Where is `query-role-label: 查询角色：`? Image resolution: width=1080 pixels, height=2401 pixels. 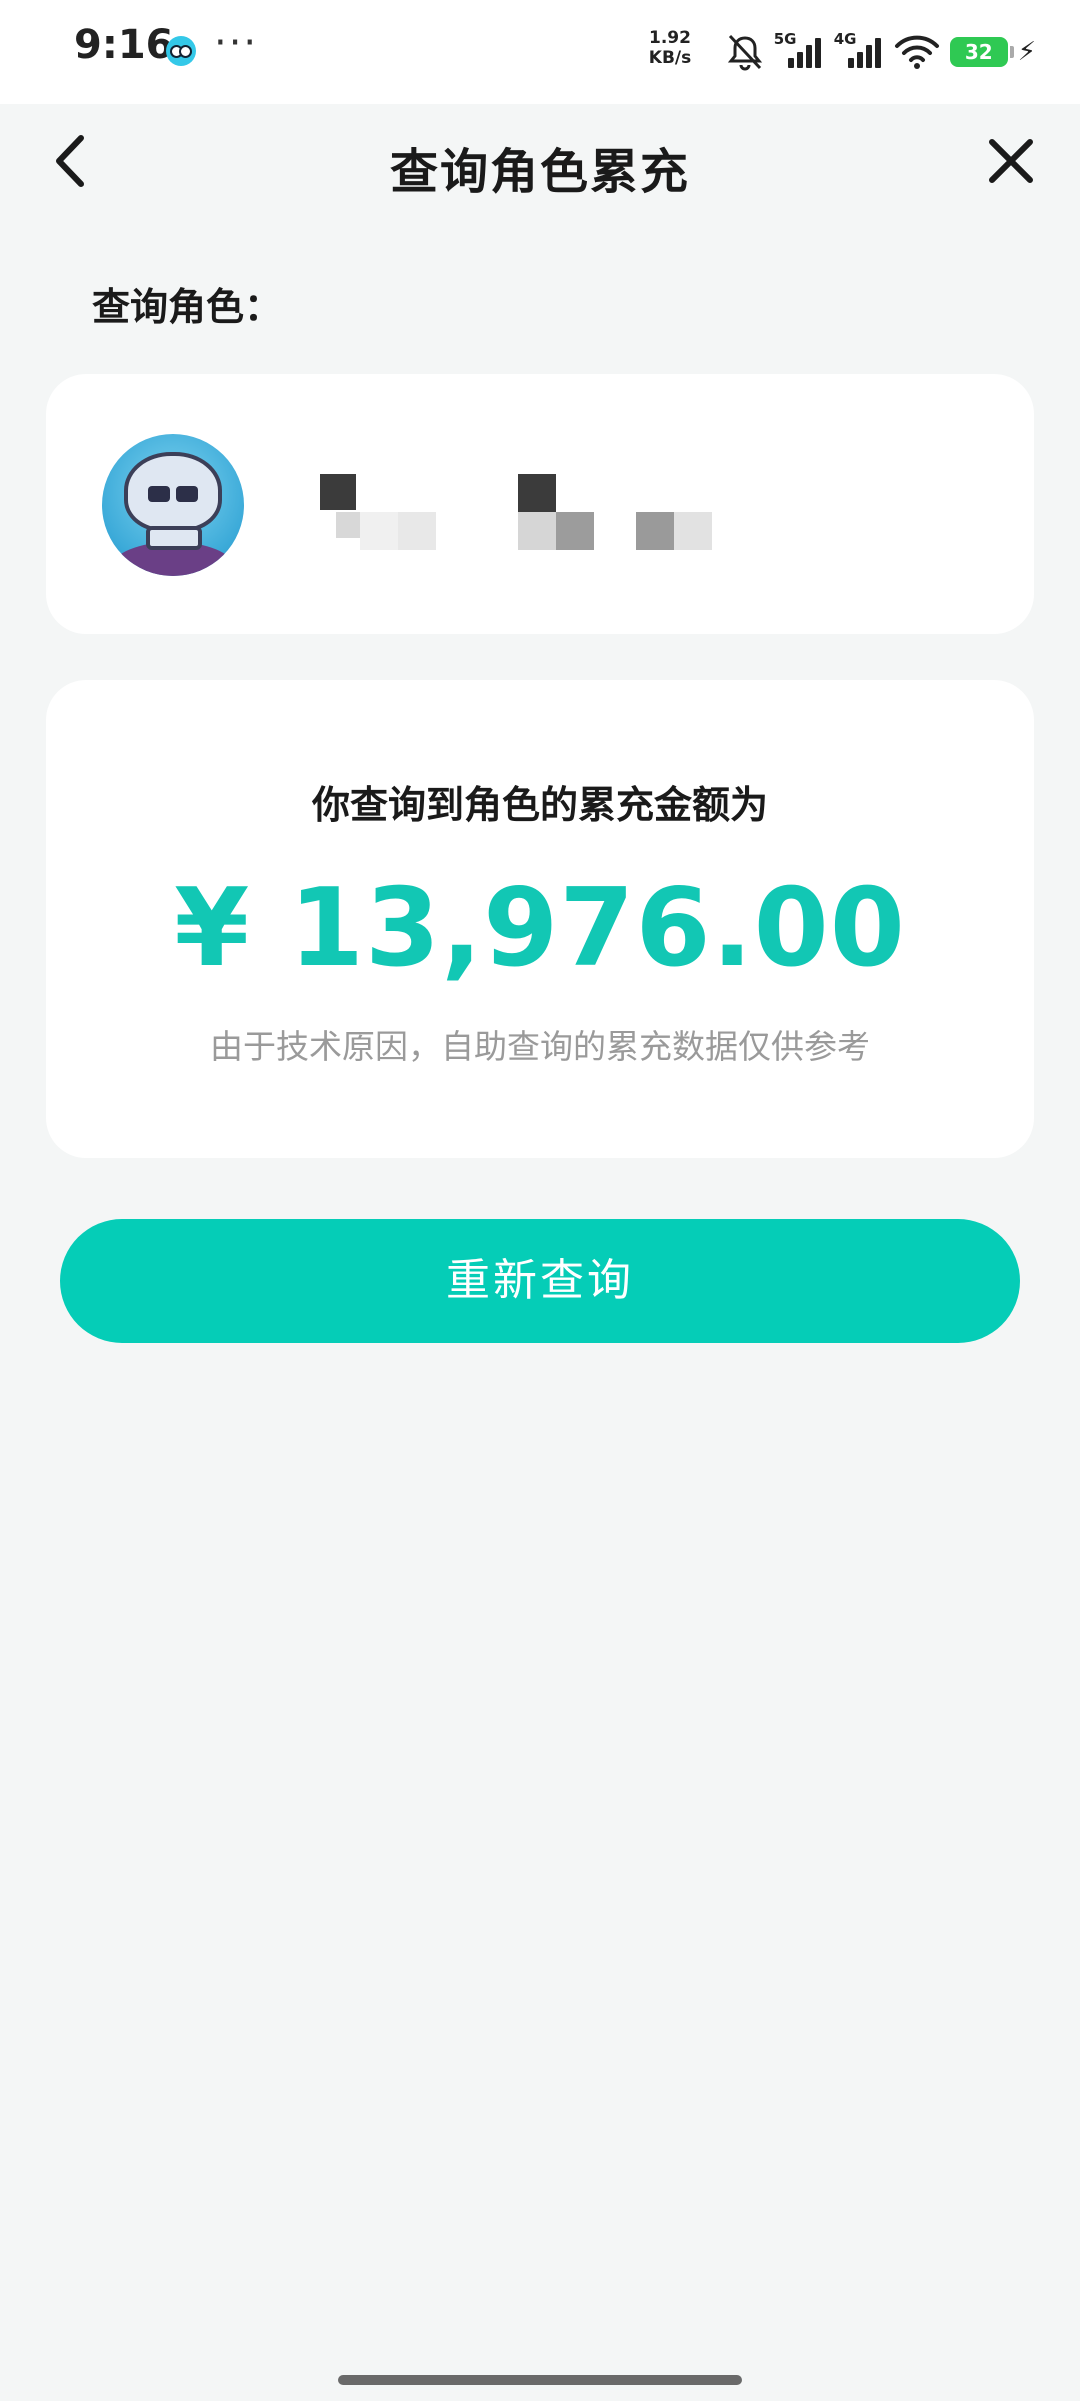 query-role-label: 查询角色： is located at coordinates (187, 307).